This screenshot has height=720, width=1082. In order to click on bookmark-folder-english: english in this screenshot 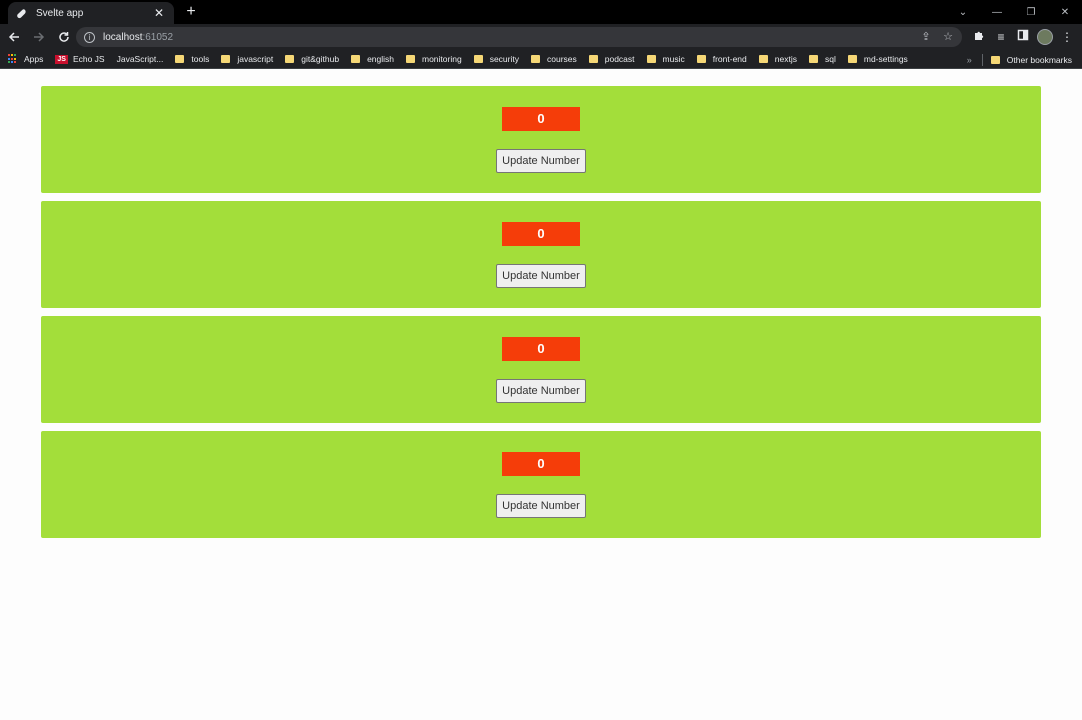, I will do `click(372, 59)`.